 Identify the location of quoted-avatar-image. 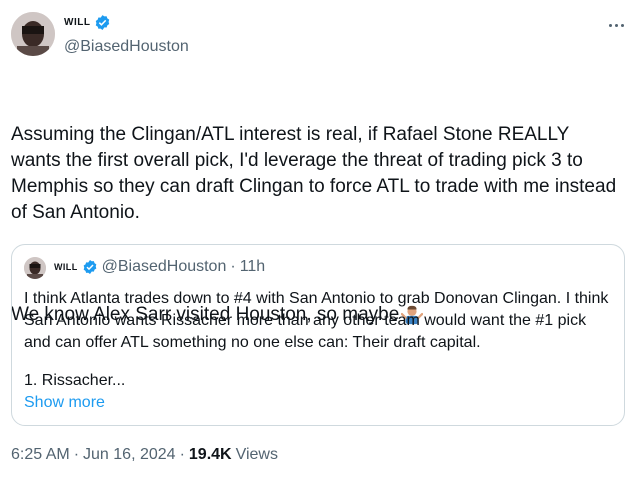
(35, 268).